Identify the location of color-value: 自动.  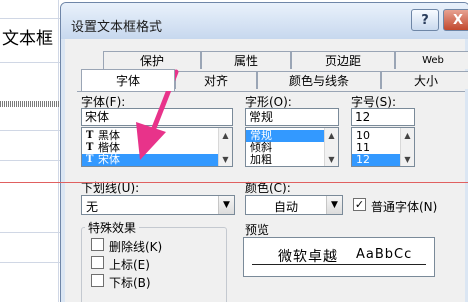
(285, 207).